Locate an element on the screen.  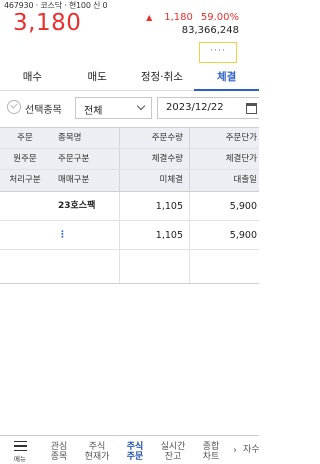
table-row: 23호스팩 1,105 5,900 is located at coordinates (129, 206).